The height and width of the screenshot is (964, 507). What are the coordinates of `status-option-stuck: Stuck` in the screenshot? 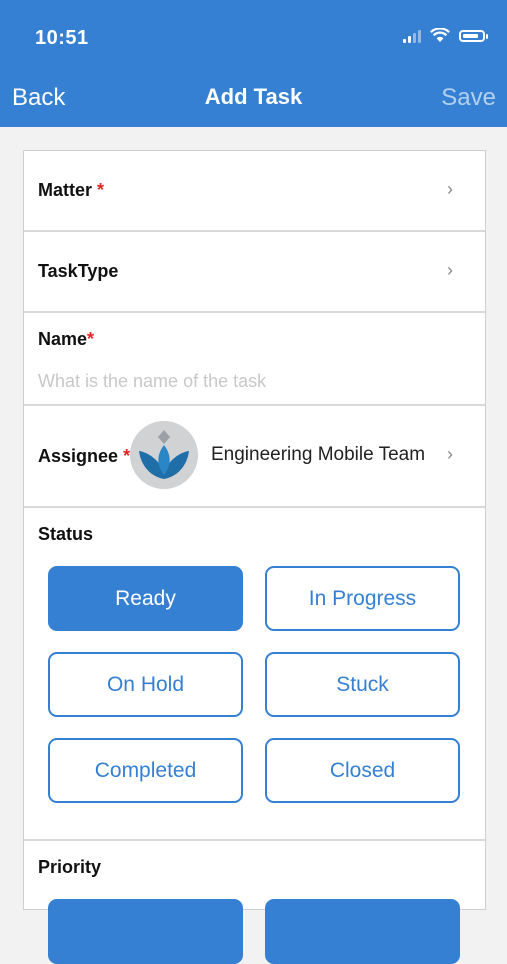 It's located at (362, 684).